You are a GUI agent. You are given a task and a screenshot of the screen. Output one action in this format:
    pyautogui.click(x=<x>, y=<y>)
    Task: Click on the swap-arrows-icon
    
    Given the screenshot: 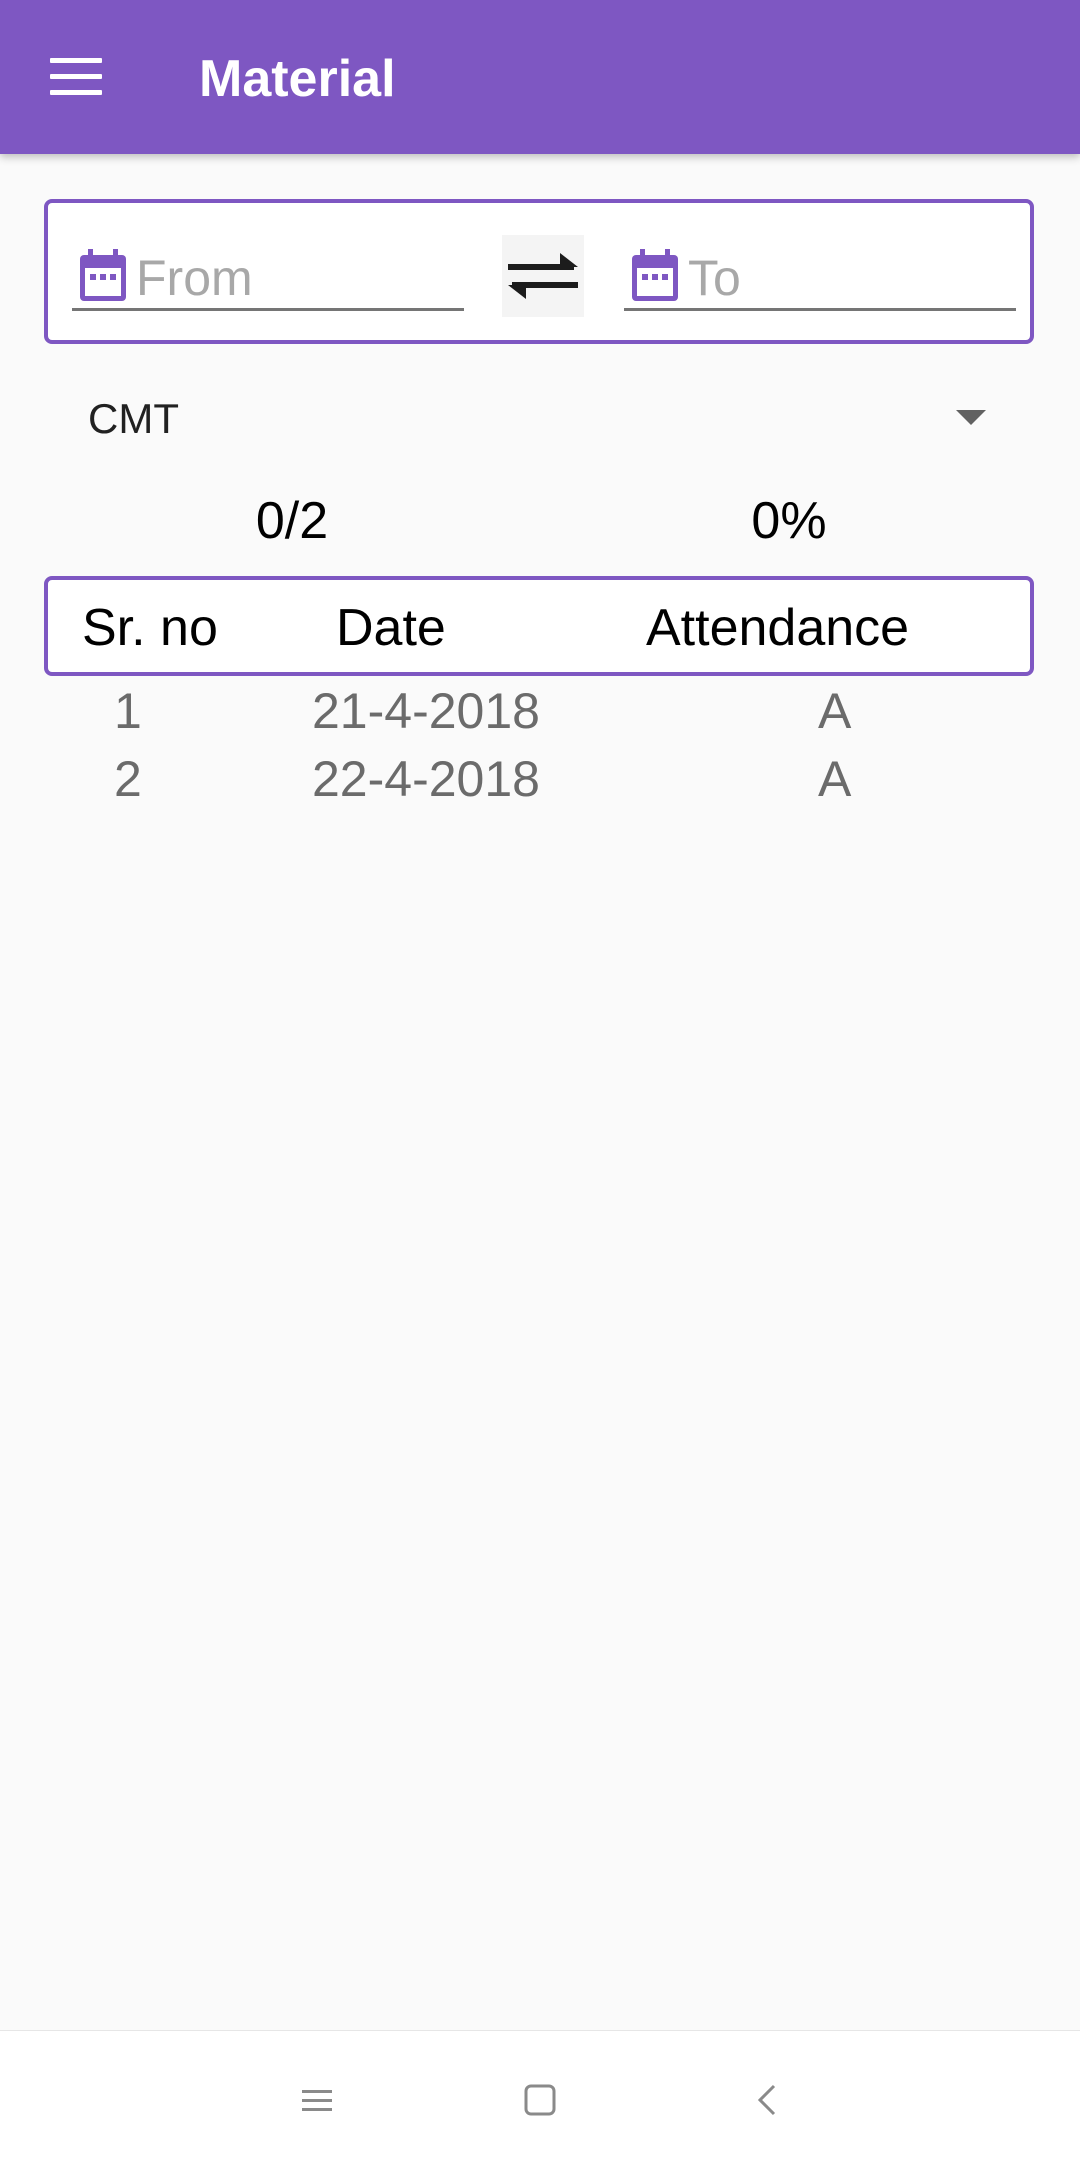 What is the action you would take?
    pyautogui.click(x=543, y=276)
    